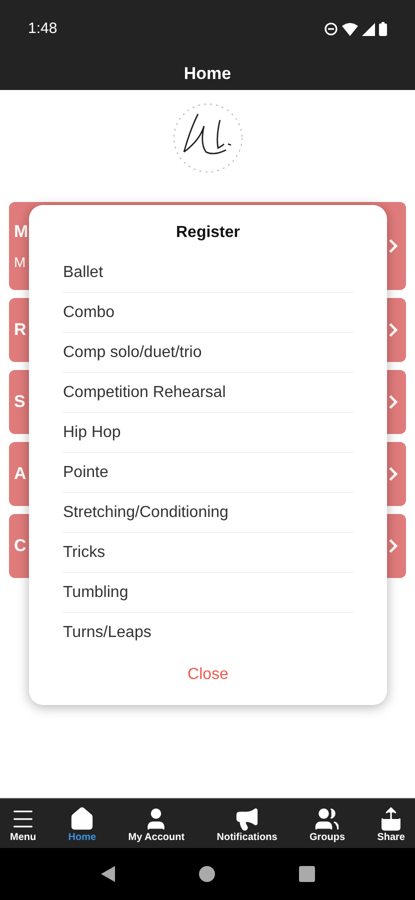 Image resolution: width=415 pixels, height=900 pixels. I want to click on tab-bar-item: Menu, so click(23, 825).